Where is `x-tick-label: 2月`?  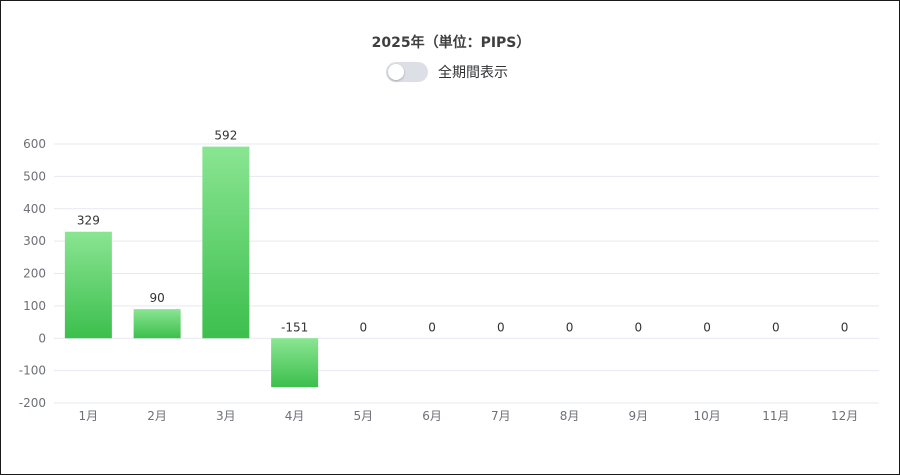 x-tick-label: 2月 is located at coordinates (157, 416).